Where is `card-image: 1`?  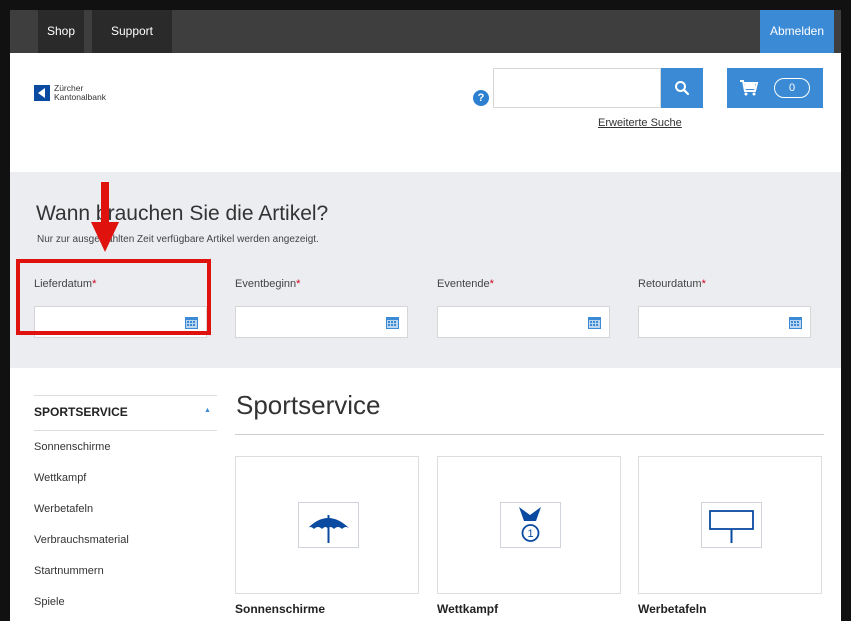 card-image: 1 is located at coordinates (530, 525).